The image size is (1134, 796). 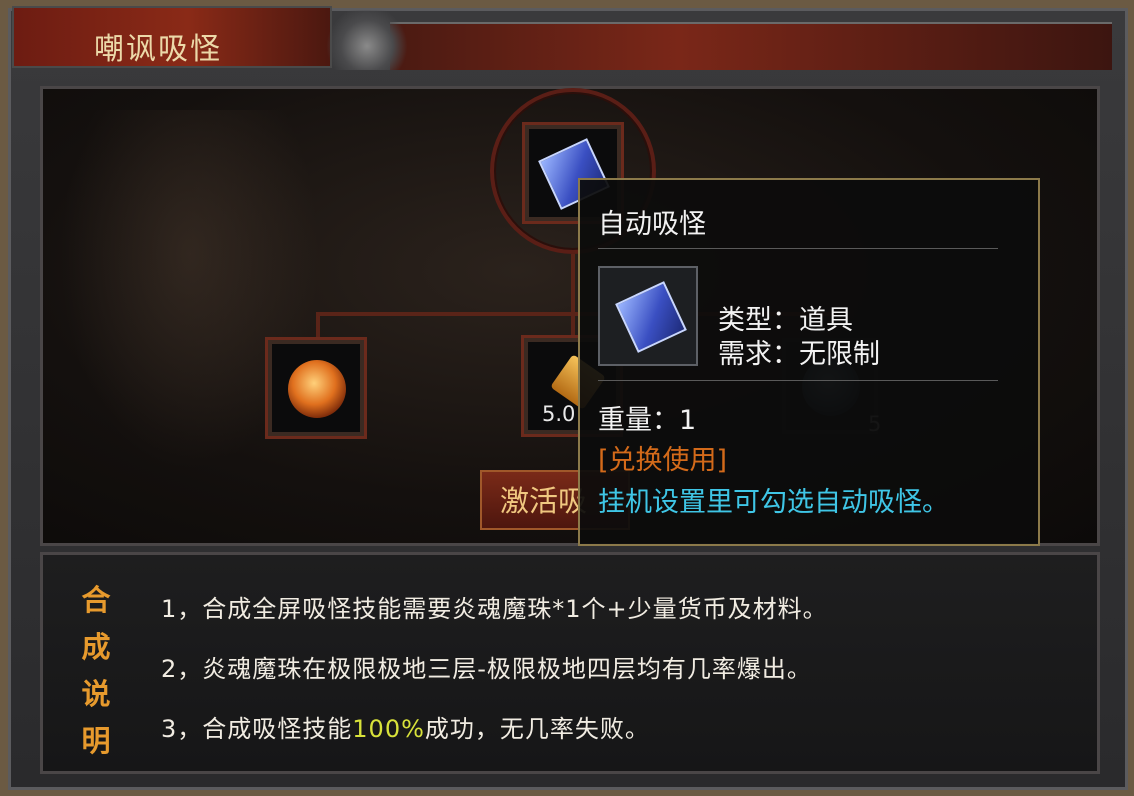 I want to click on description-title: 合 成 说 明, so click(x=96, y=671).